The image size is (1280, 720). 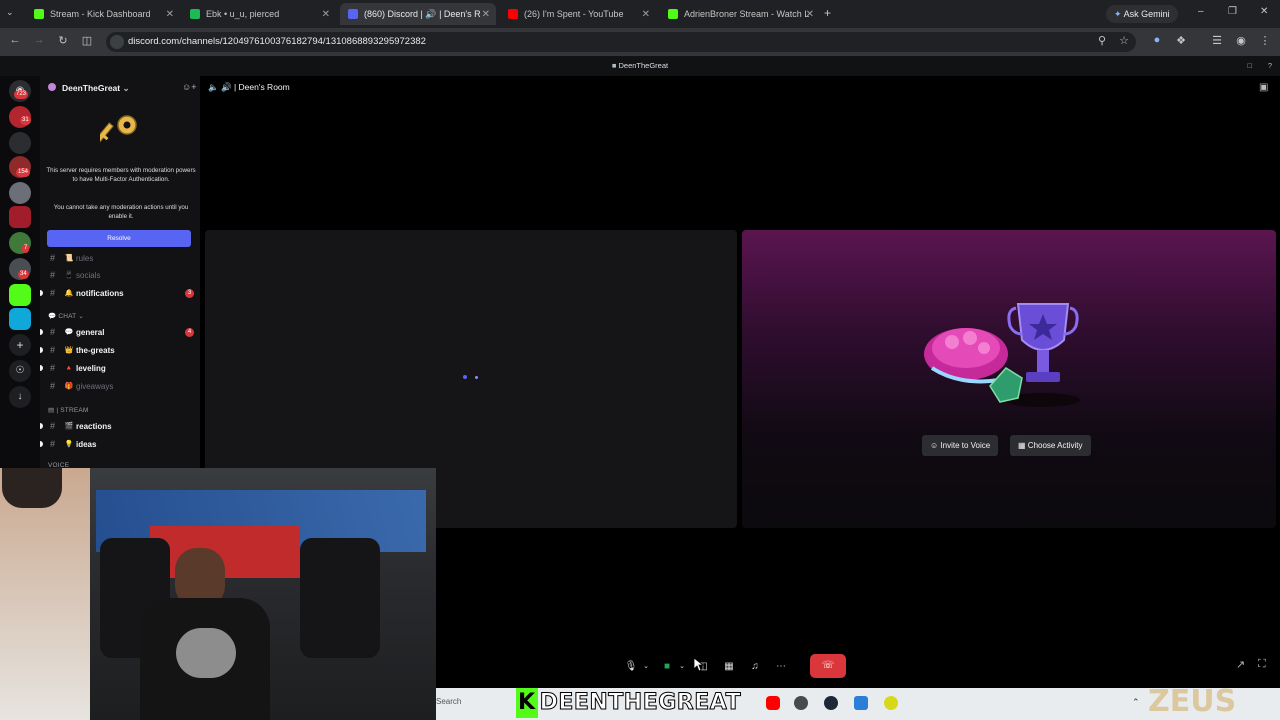 What do you see at coordinates (1157, 40) in the screenshot?
I see `extension-icon: ●` at bounding box center [1157, 40].